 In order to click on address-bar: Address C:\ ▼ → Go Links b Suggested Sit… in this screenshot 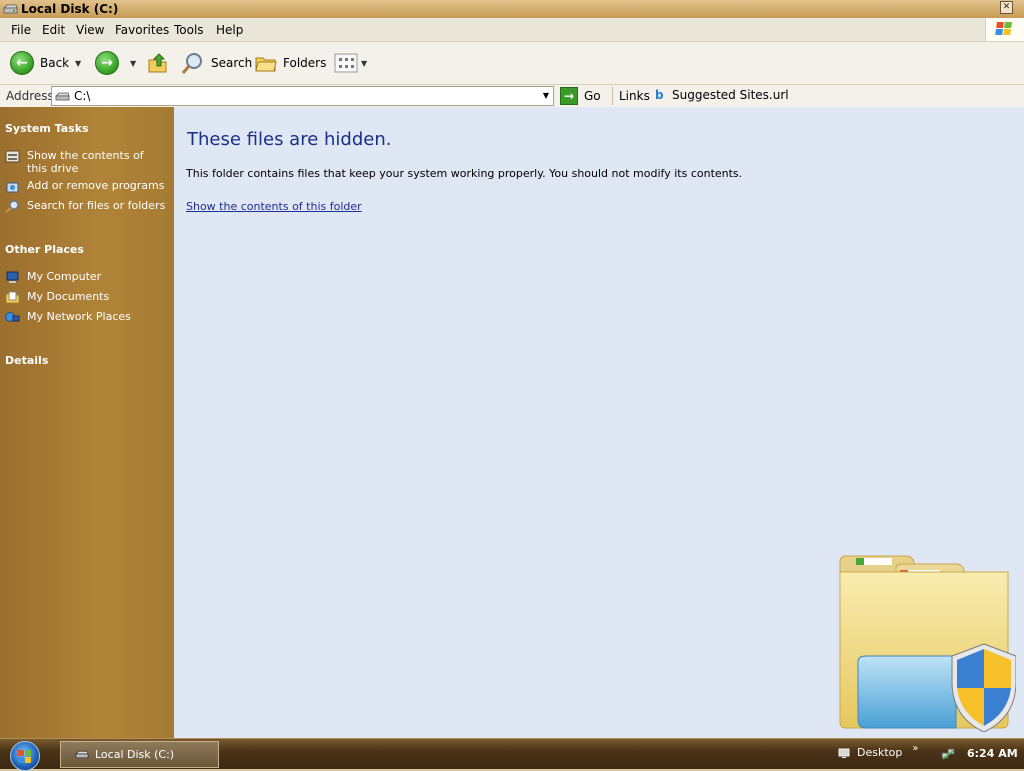, I will do `click(512, 96)`.